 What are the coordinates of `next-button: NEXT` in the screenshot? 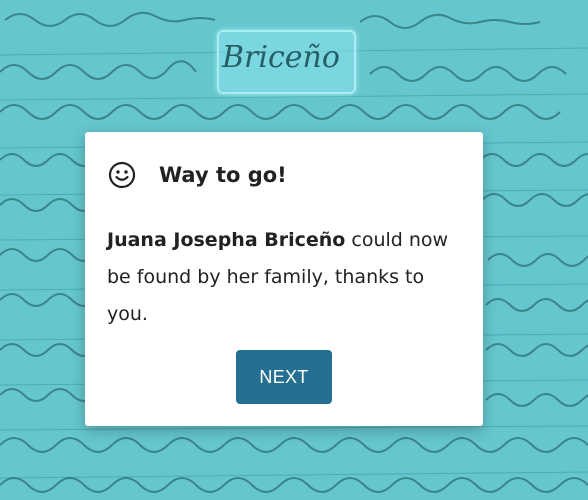 It's located at (284, 377).